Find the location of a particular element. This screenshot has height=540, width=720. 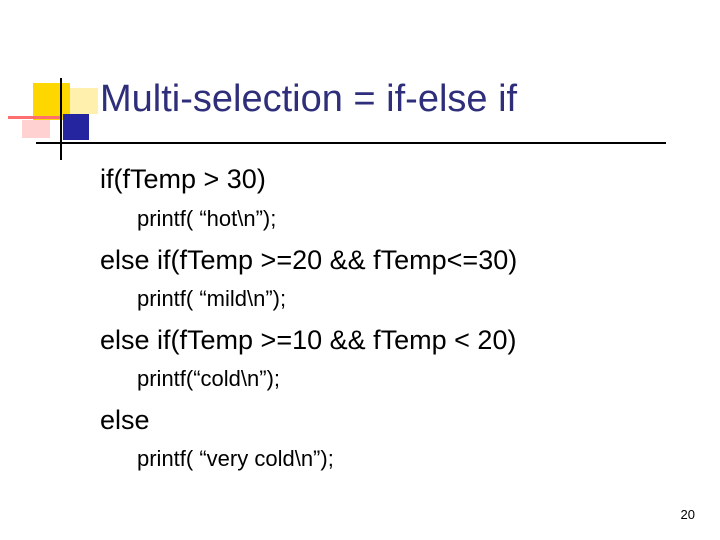

code-line-else: else is located at coordinates (125, 420).